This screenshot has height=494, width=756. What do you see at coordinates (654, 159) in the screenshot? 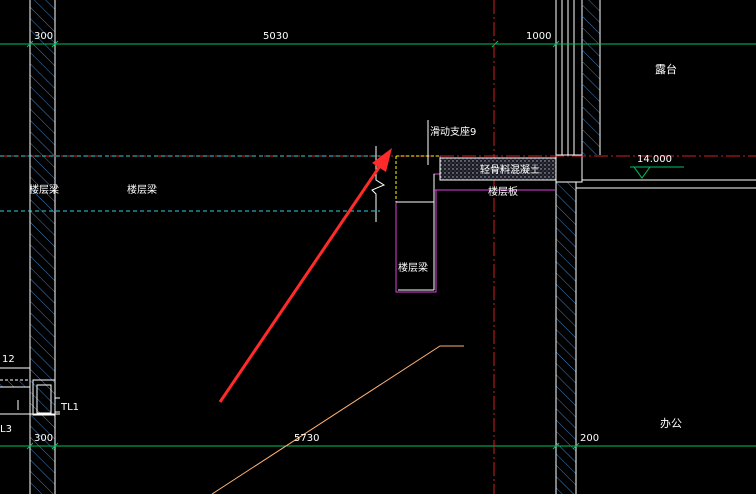
I see `label-elevation: 14.000` at bounding box center [654, 159].